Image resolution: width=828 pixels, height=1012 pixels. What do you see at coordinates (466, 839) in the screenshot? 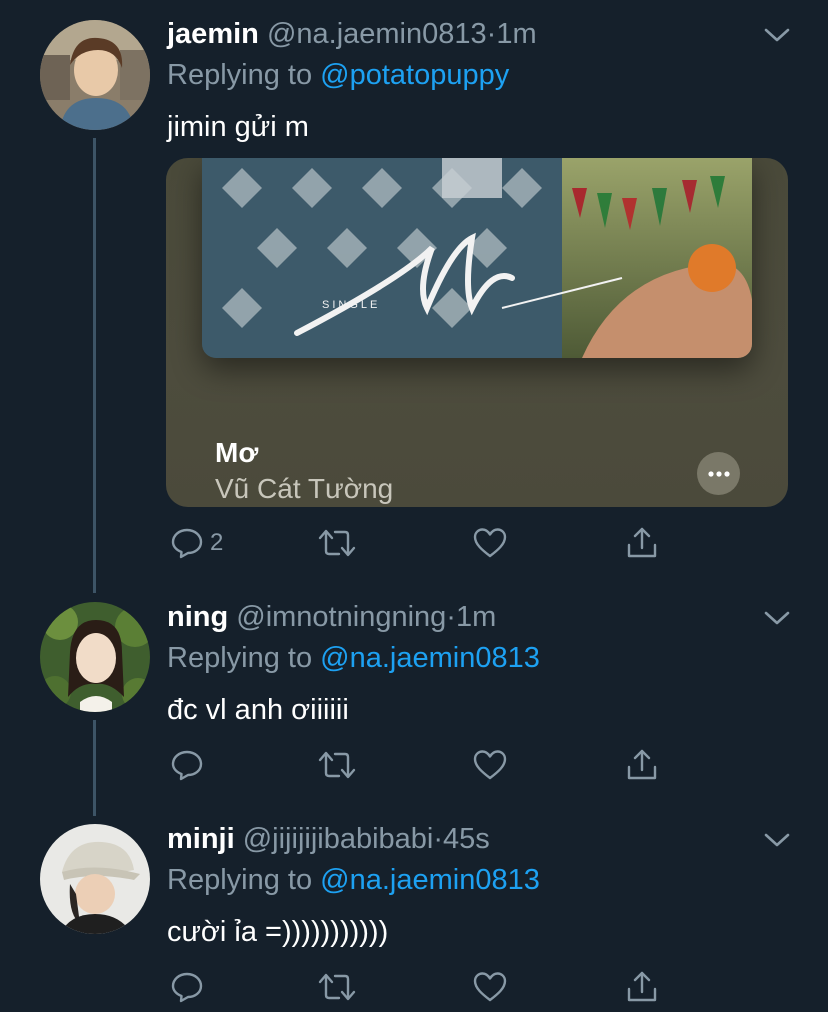
I see `timestamp: 45s` at bounding box center [466, 839].